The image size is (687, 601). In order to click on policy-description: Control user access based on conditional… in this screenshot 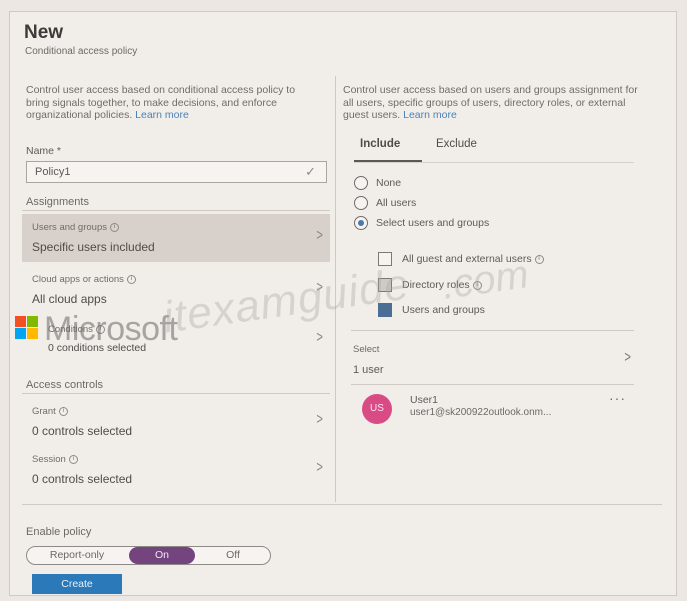, I will do `click(166, 103)`.